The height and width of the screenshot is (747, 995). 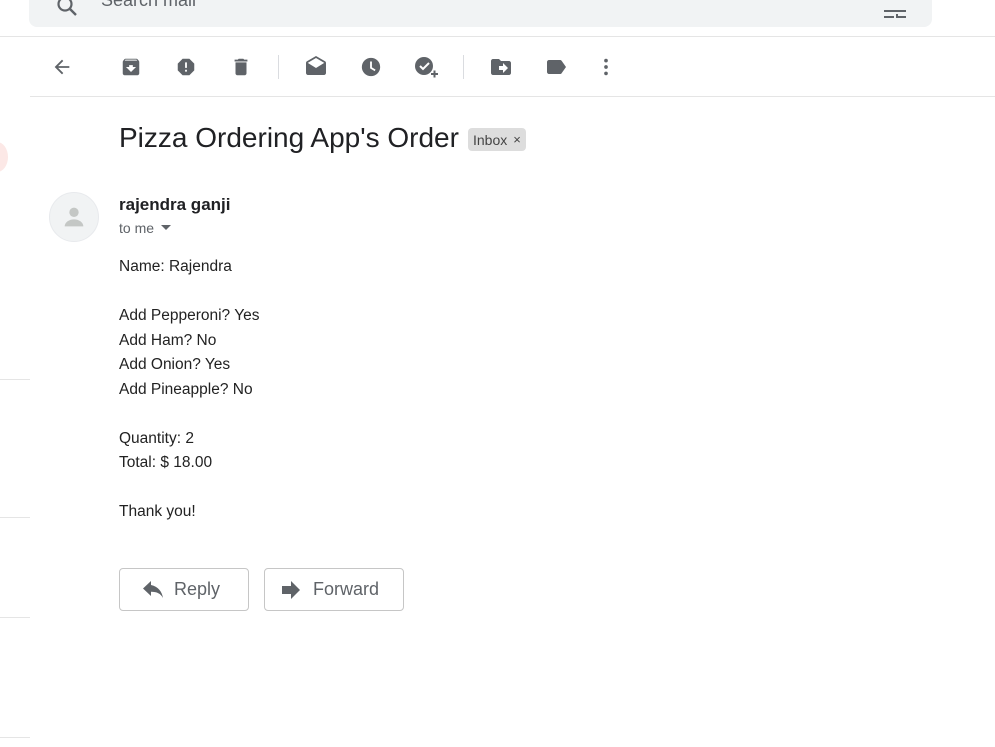 What do you see at coordinates (166, 228) in the screenshot?
I see `chevron-down-icon` at bounding box center [166, 228].